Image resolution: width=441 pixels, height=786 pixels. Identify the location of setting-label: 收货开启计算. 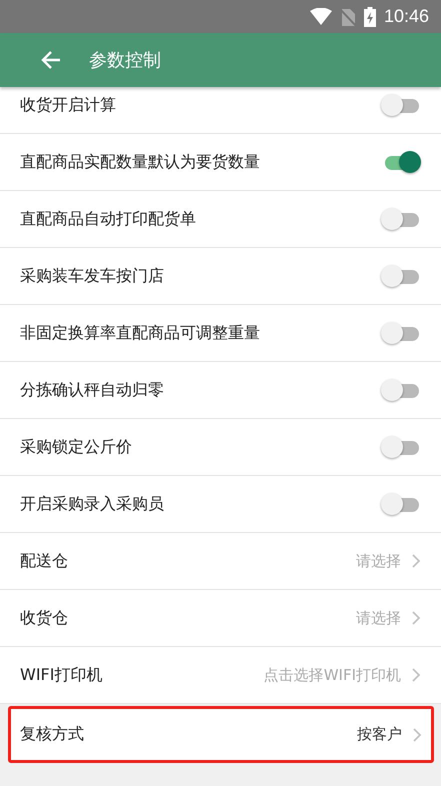
(68, 105).